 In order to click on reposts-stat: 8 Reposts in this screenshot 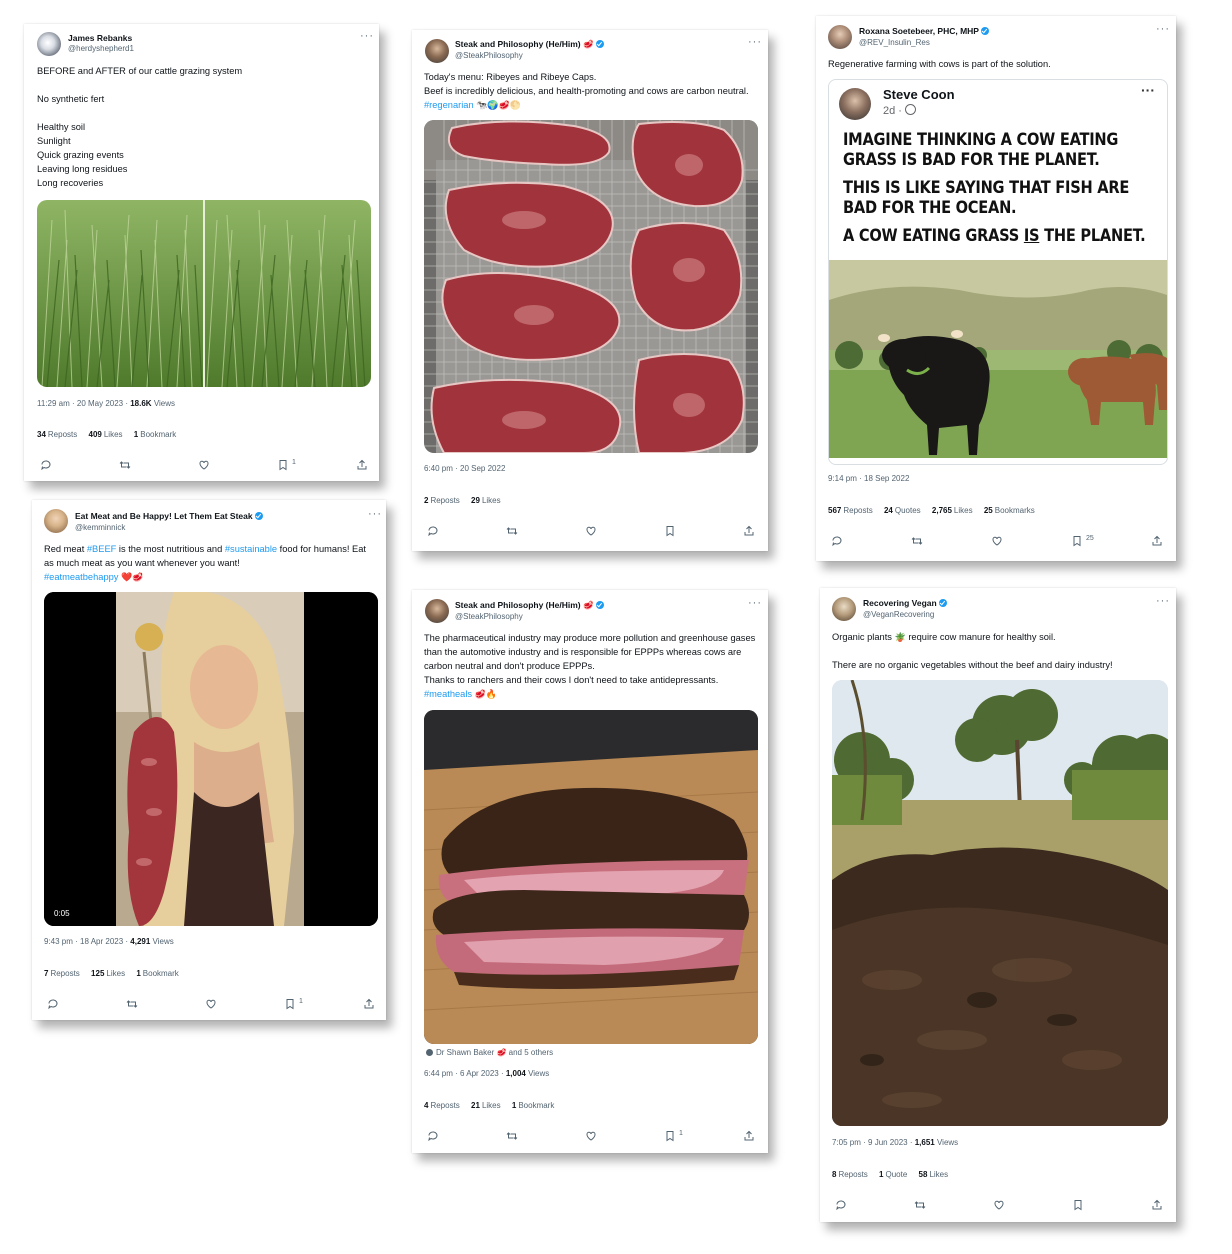, I will do `click(850, 1174)`.